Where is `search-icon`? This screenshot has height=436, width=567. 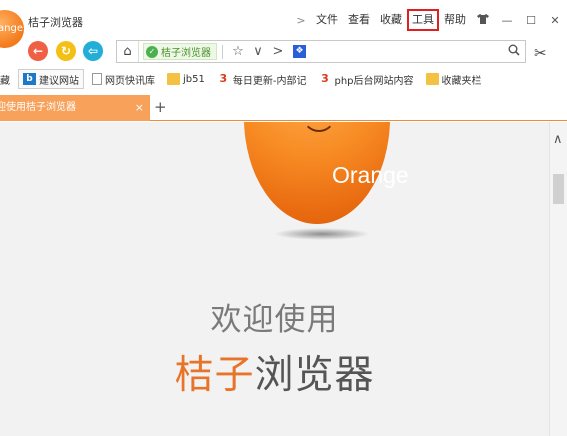 search-icon is located at coordinates (514, 52).